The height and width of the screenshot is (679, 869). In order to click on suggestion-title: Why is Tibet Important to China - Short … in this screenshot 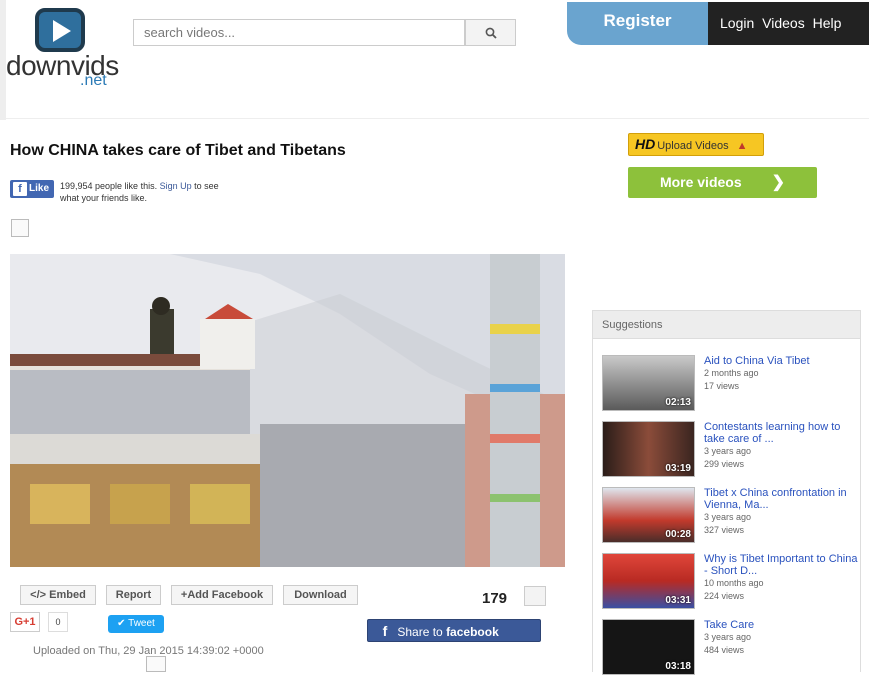, I will do `click(780, 565)`.